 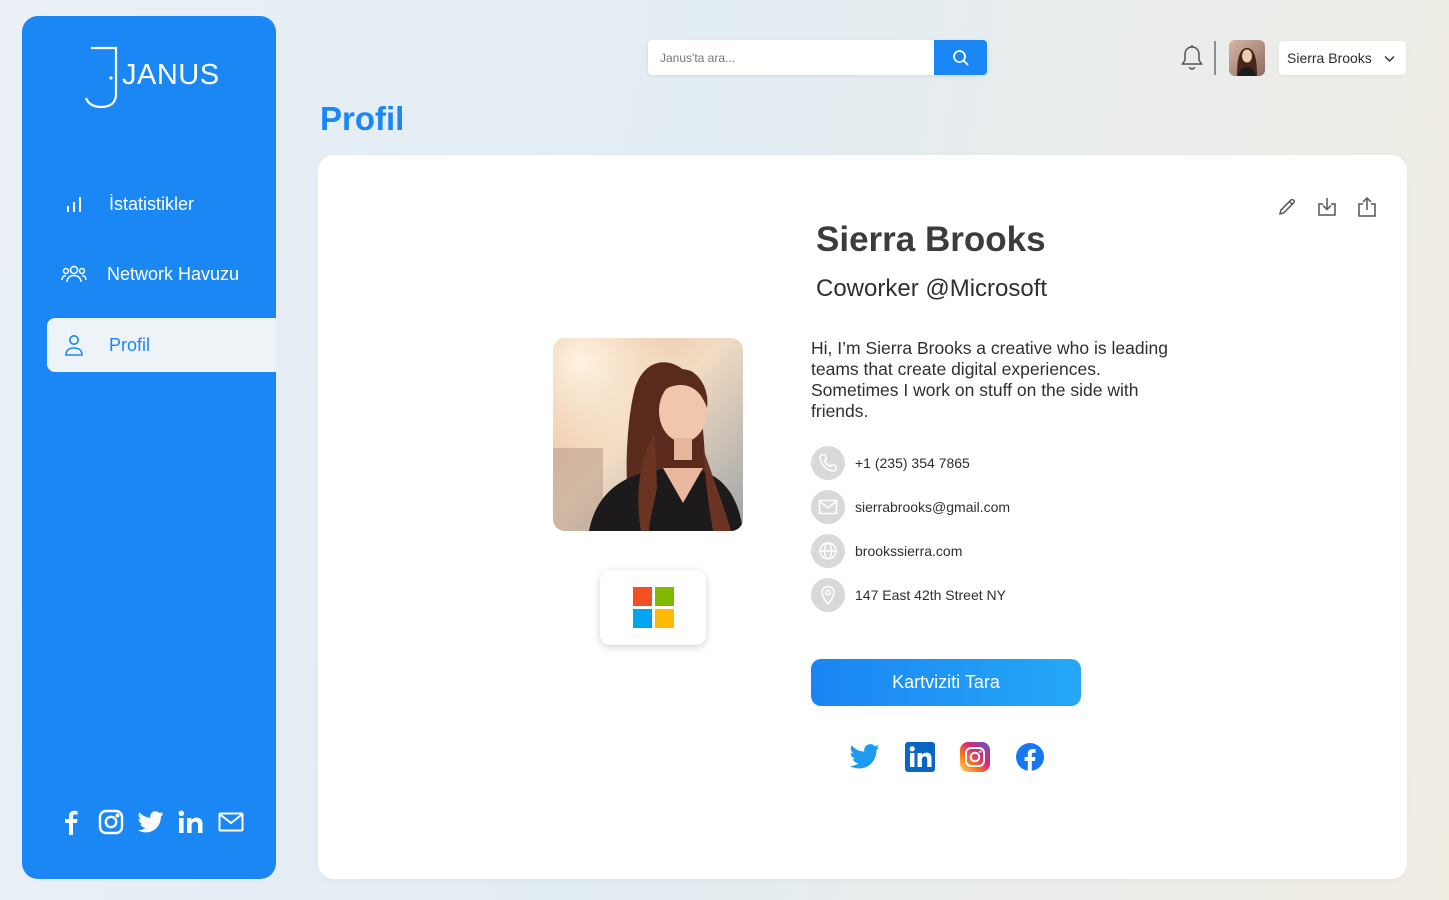 I want to click on contact-value: sierrabrooks@gmail.com, so click(x=933, y=507).